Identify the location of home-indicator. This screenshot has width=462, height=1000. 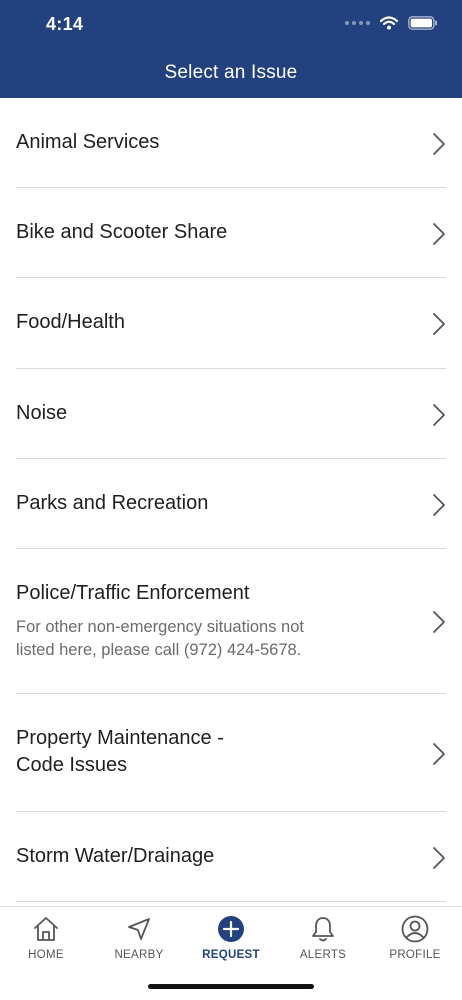
(231, 986).